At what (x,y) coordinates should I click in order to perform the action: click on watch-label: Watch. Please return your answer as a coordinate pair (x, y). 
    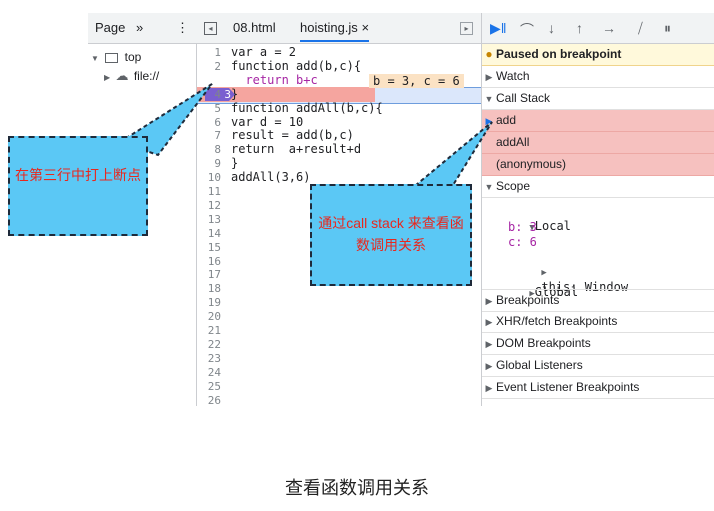
    Looking at the image, I should click on (513, 76).